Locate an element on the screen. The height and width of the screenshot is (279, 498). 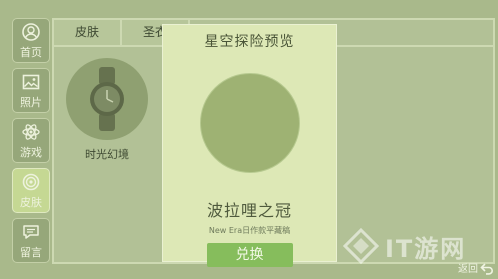
atom-icon is located at coordinates (31, 131).